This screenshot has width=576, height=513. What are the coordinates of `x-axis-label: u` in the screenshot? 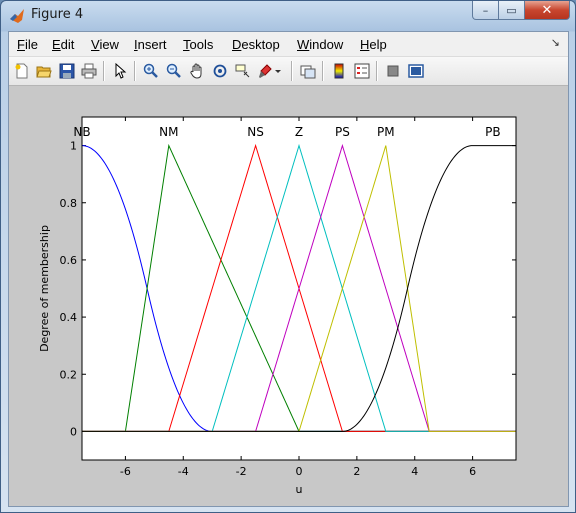 It's located at (299, 489).